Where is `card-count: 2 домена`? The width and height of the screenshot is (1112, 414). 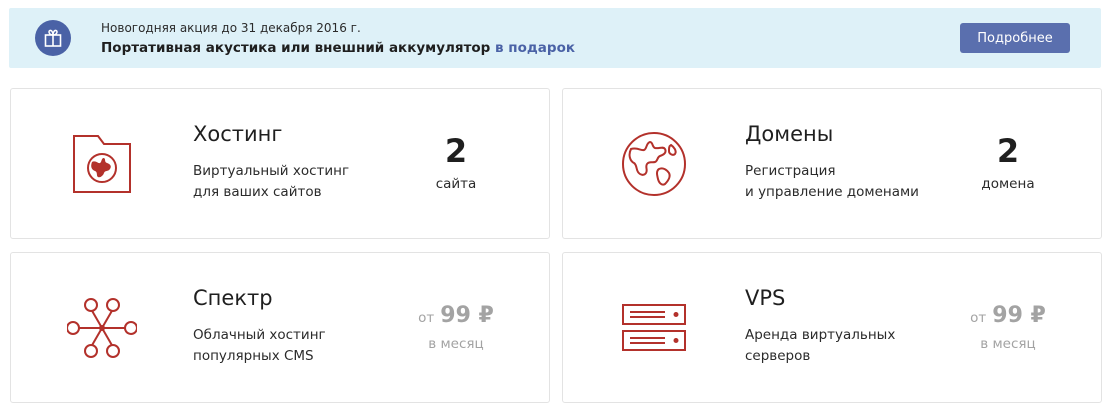 card-count: 2 домена is located at coordinates (1008, 161).